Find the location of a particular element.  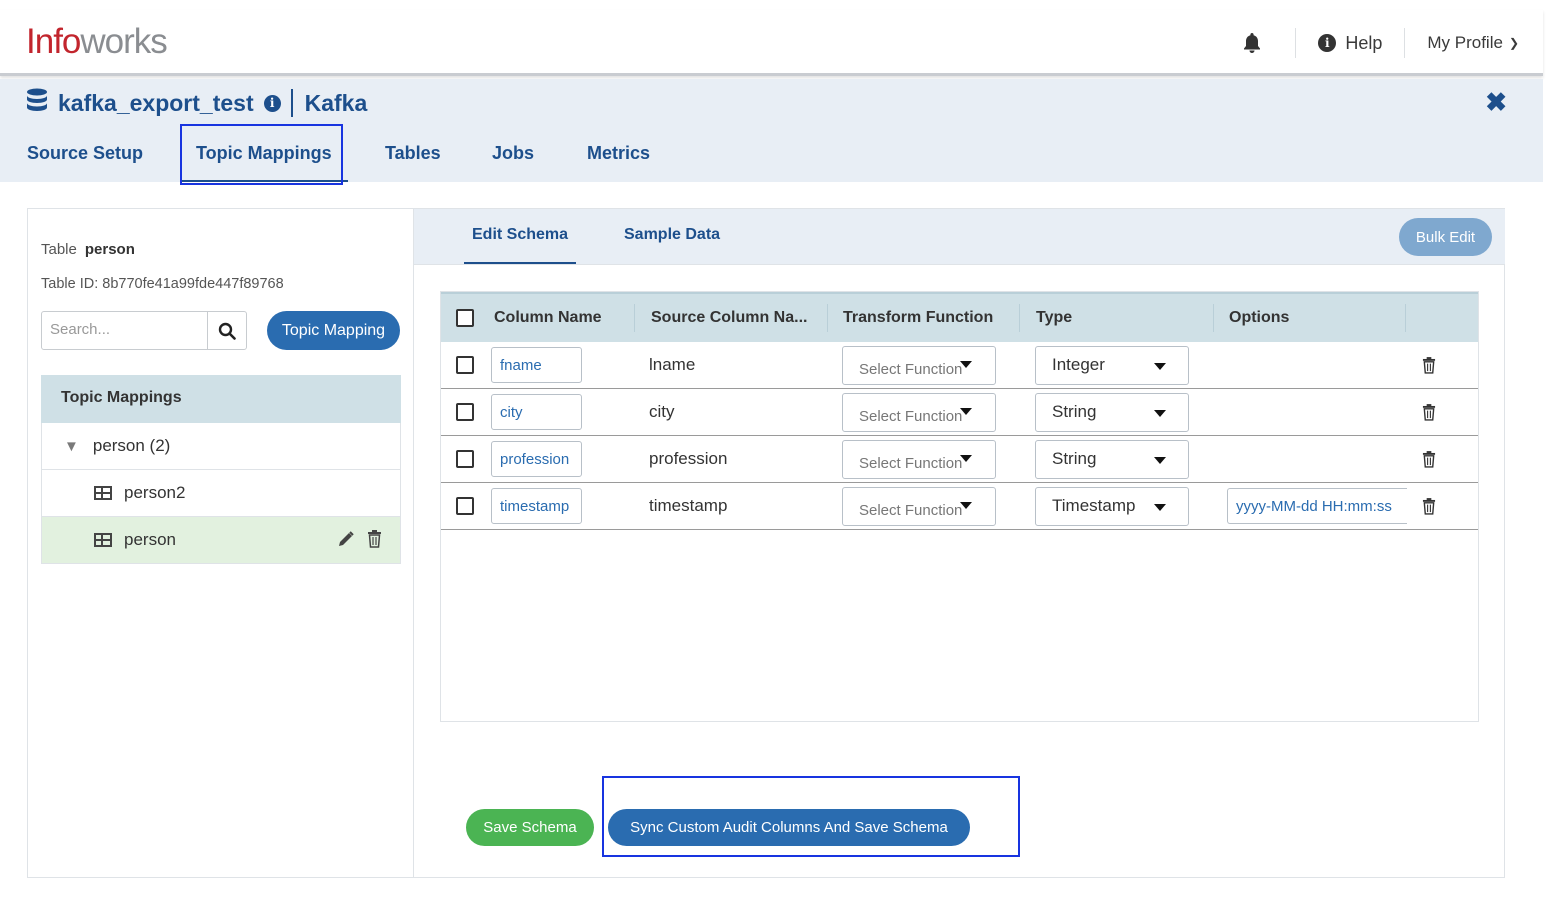

search-button is located at coordinates (227, 330).